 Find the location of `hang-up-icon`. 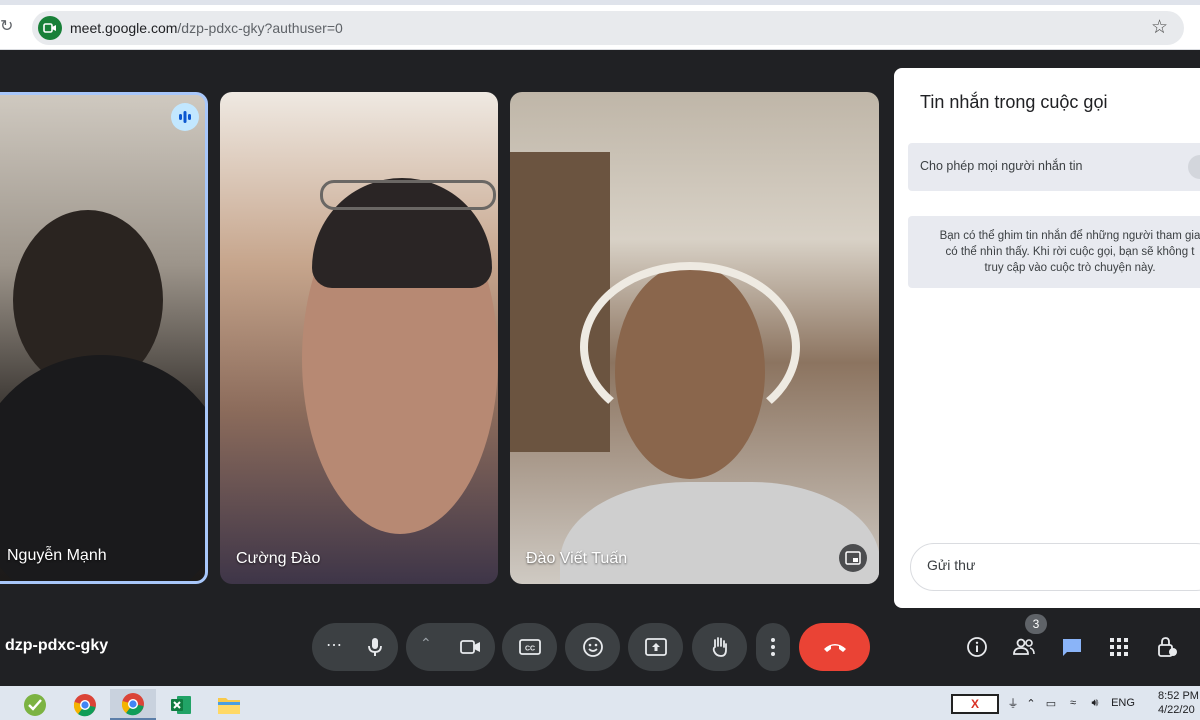

hang-up-icon is located at coordinates (834, 648).